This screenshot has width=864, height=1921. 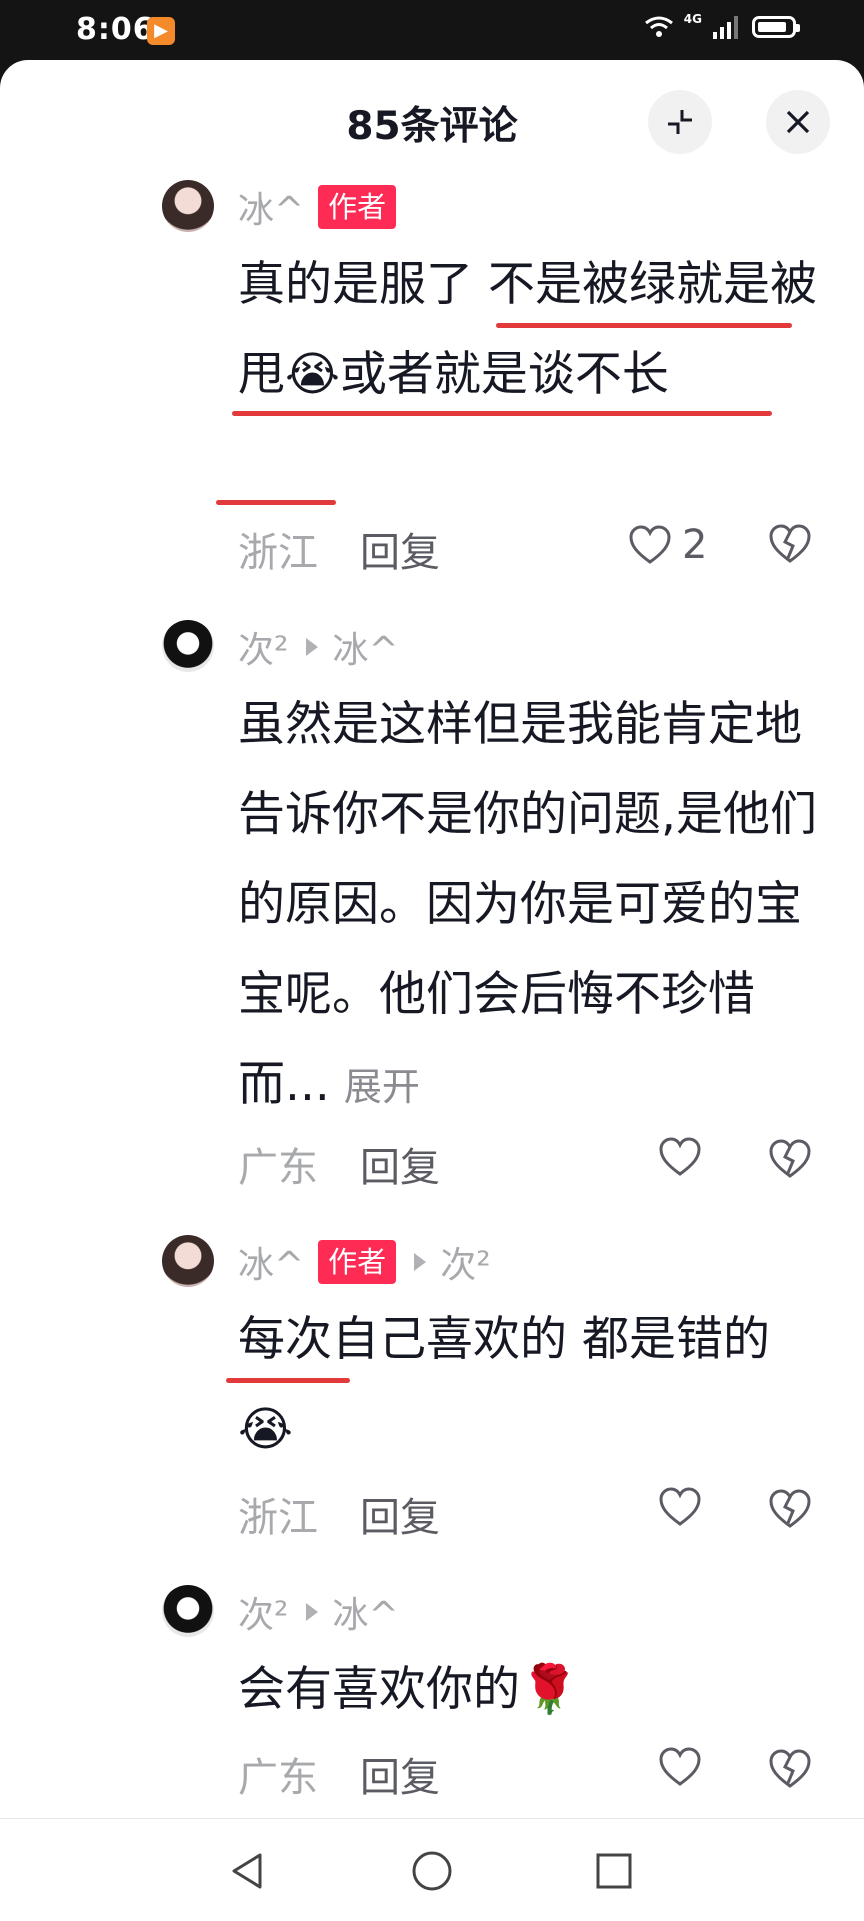 I want to click on nav-back-button, so click(x=248, y=1871).